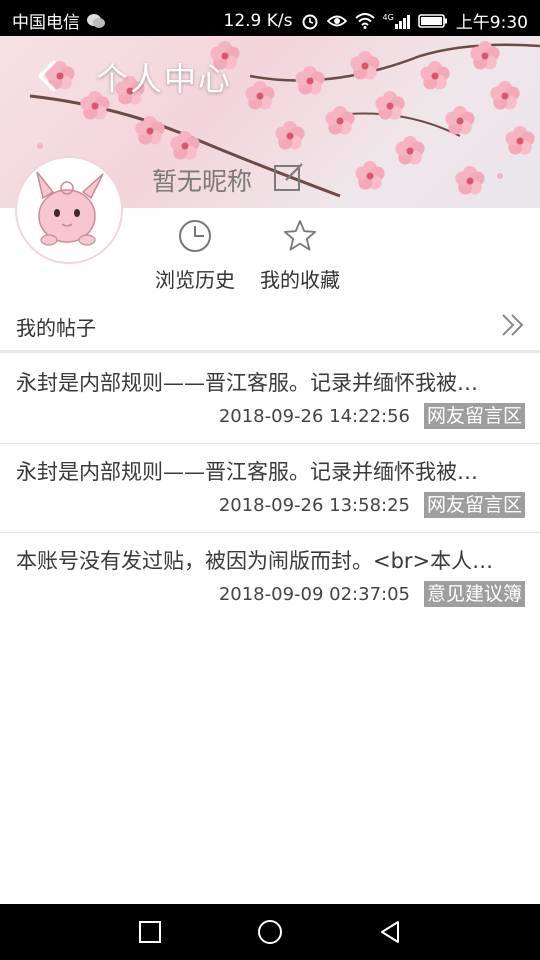 Image resolution: width=540 pixels, height=960 pixels. I want to click on system-nav-bar, so click(270, 932).